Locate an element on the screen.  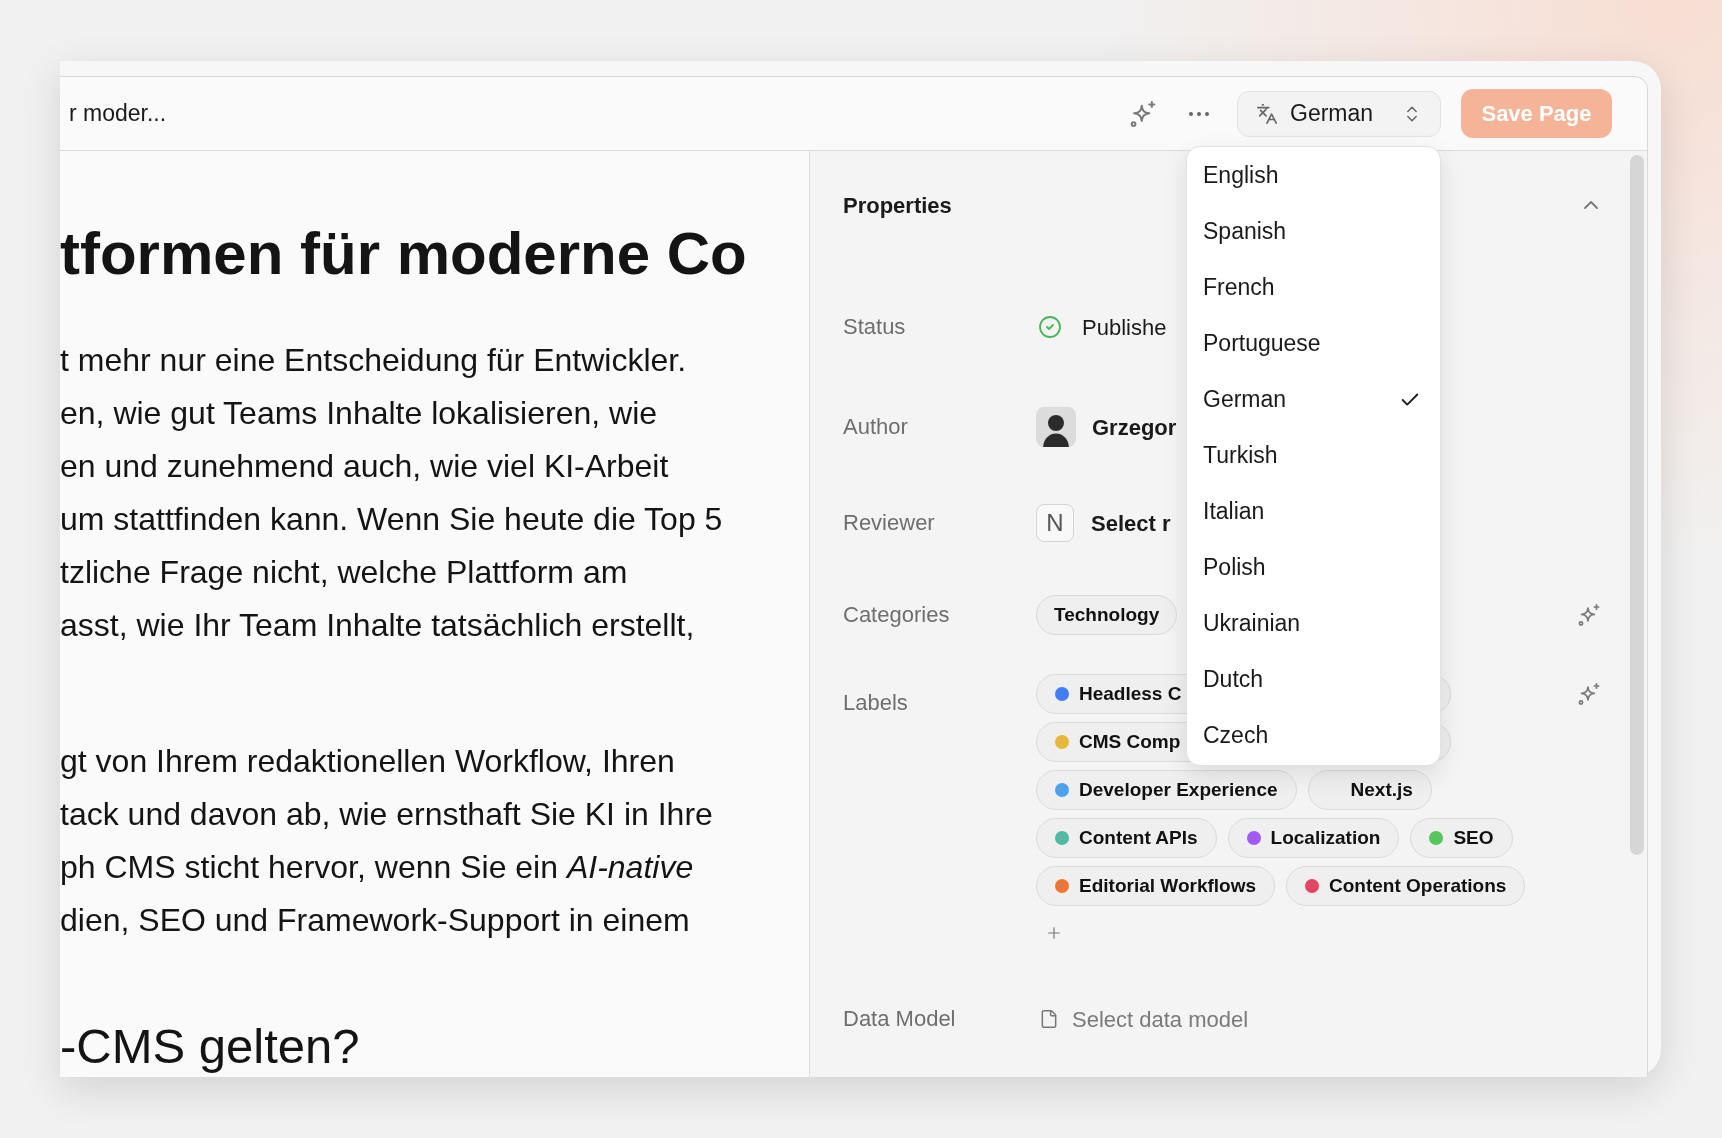
reviewer-select: Select r is located at coordinates (1131, 523).